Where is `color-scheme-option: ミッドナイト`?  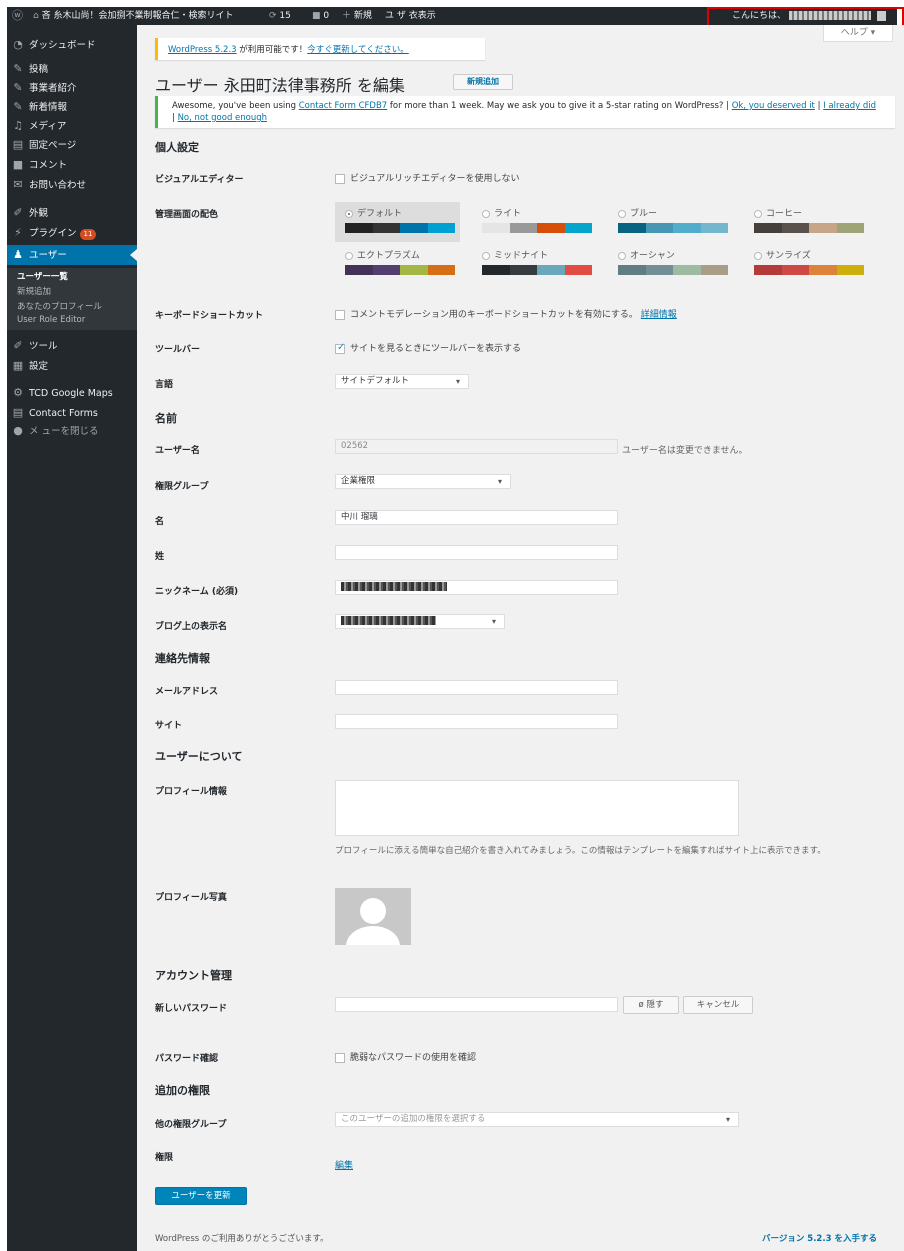
color-scheme-option: ミッドナイト is located at coordinates (534, 264).